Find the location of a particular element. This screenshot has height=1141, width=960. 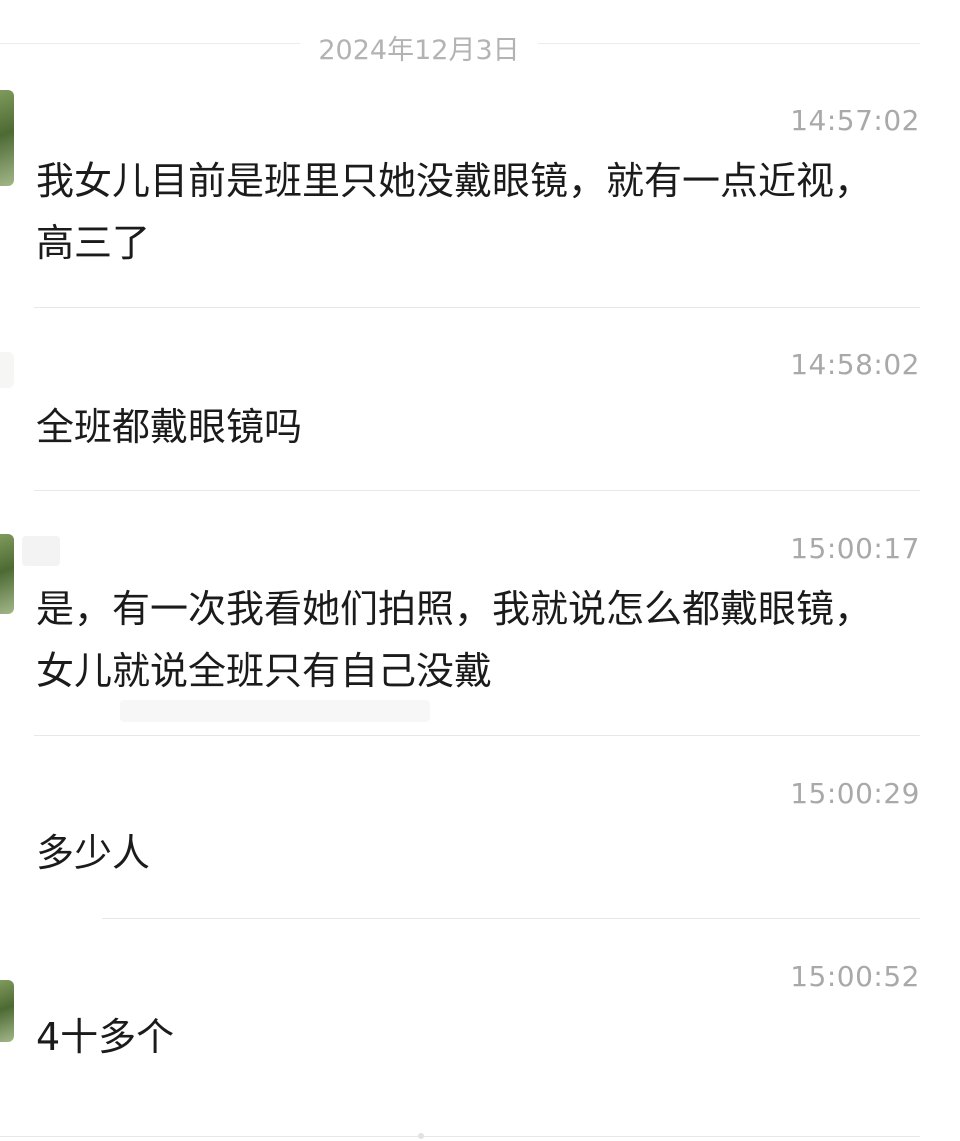

message-text: 我女儿目前是班里只她没戴眼镜，就有一点近视，高三了 is located at coordinates (454, 212).